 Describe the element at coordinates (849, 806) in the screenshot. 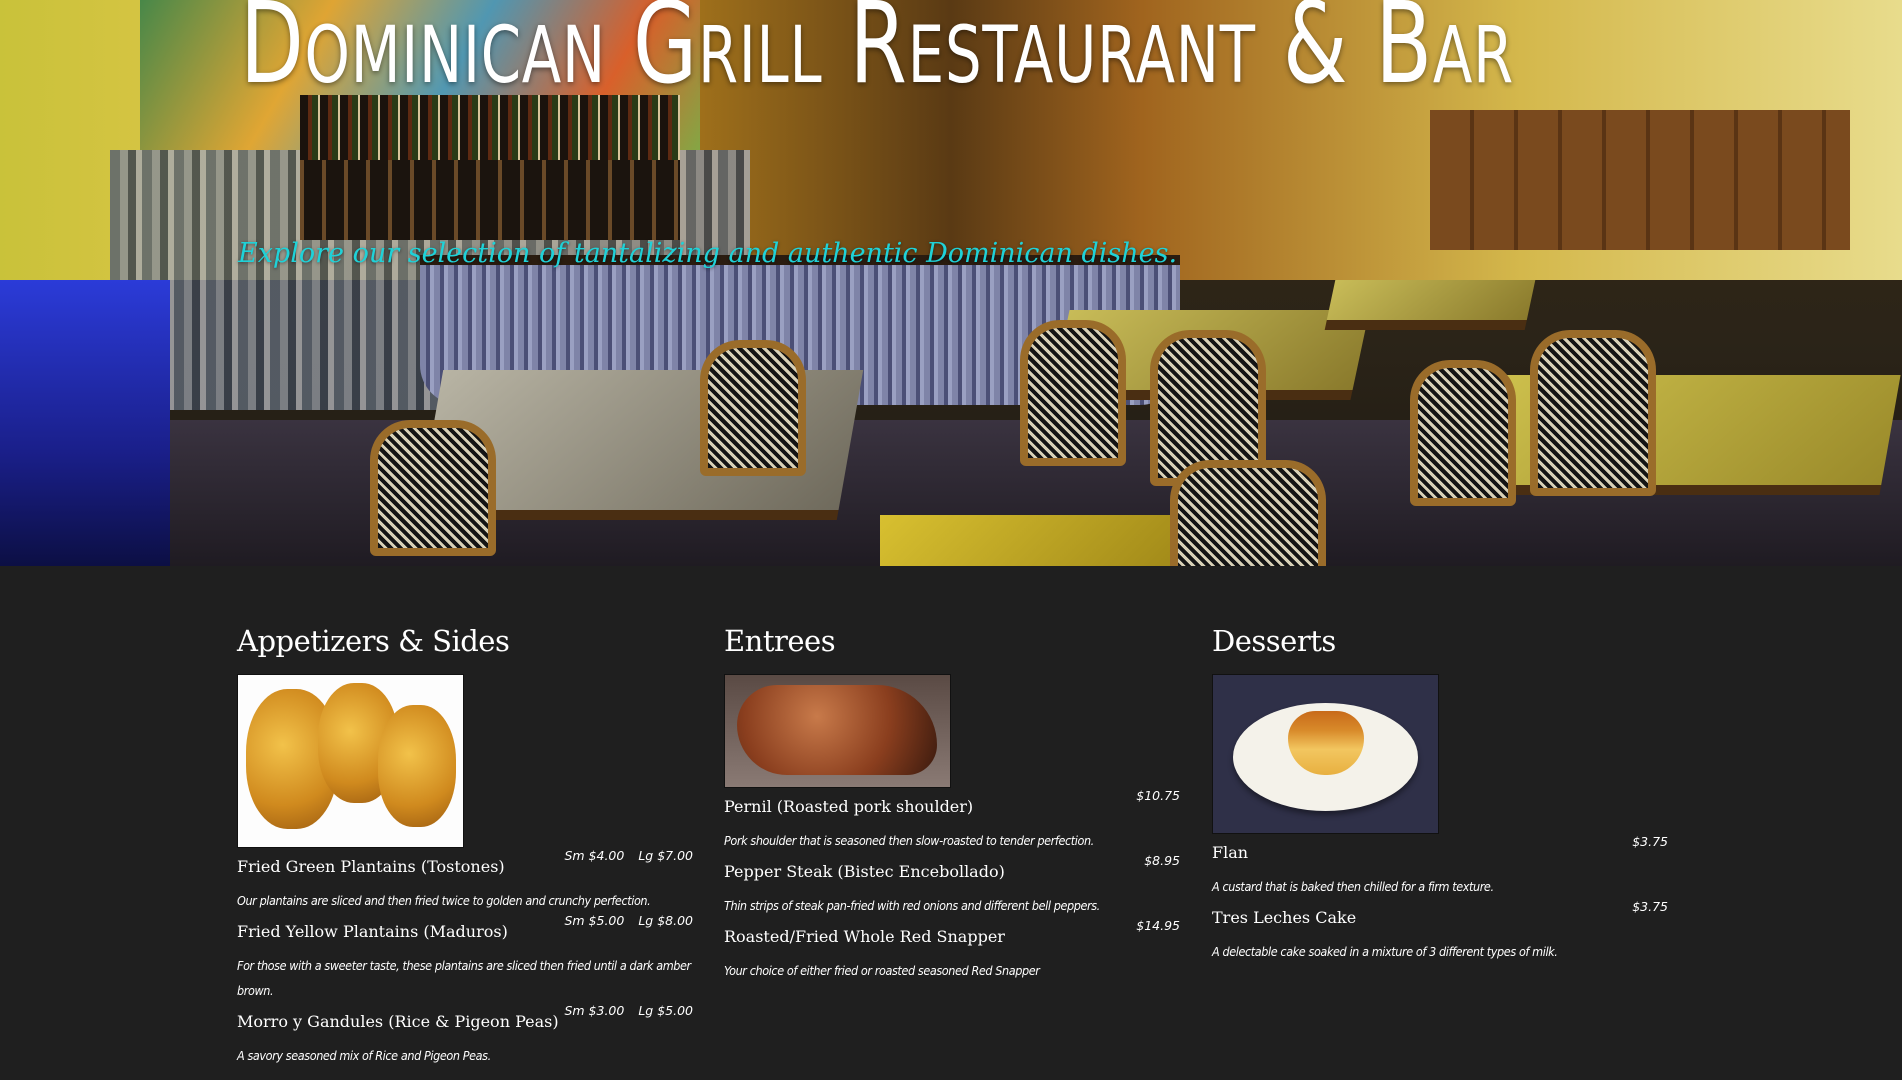

I see `menu-item-name: Pernil (Roasted pork shoulder)` at that location.